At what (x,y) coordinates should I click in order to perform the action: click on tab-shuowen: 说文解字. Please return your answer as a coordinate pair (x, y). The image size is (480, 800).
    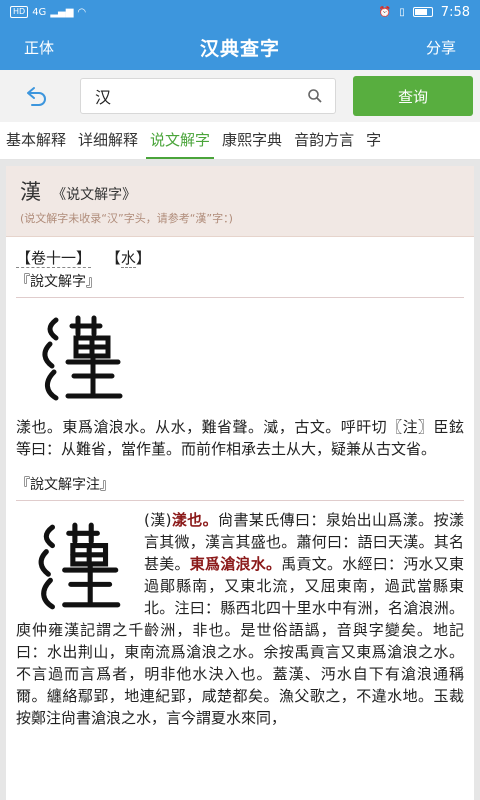
    Looking at the image, I should click on (180, 140).